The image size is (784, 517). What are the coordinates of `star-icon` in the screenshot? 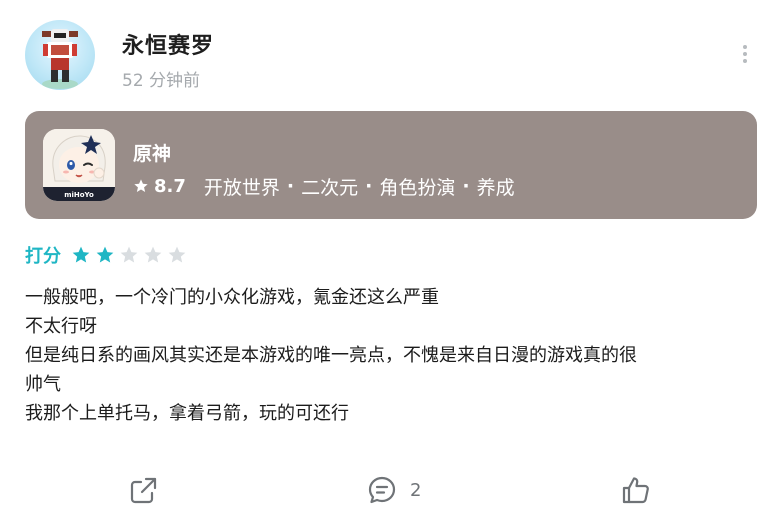 It's located at (141, 185).